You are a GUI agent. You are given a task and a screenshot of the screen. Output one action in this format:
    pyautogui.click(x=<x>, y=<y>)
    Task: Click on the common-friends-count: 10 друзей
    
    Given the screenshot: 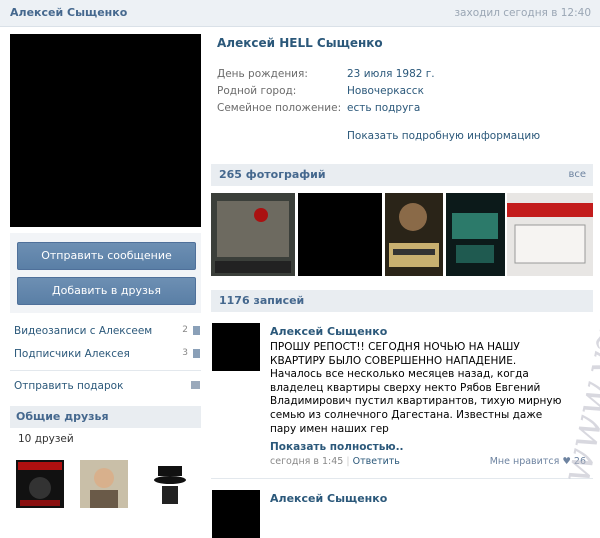 What is the action you would take?
    pyautogui.click(x=46, y=439)
    